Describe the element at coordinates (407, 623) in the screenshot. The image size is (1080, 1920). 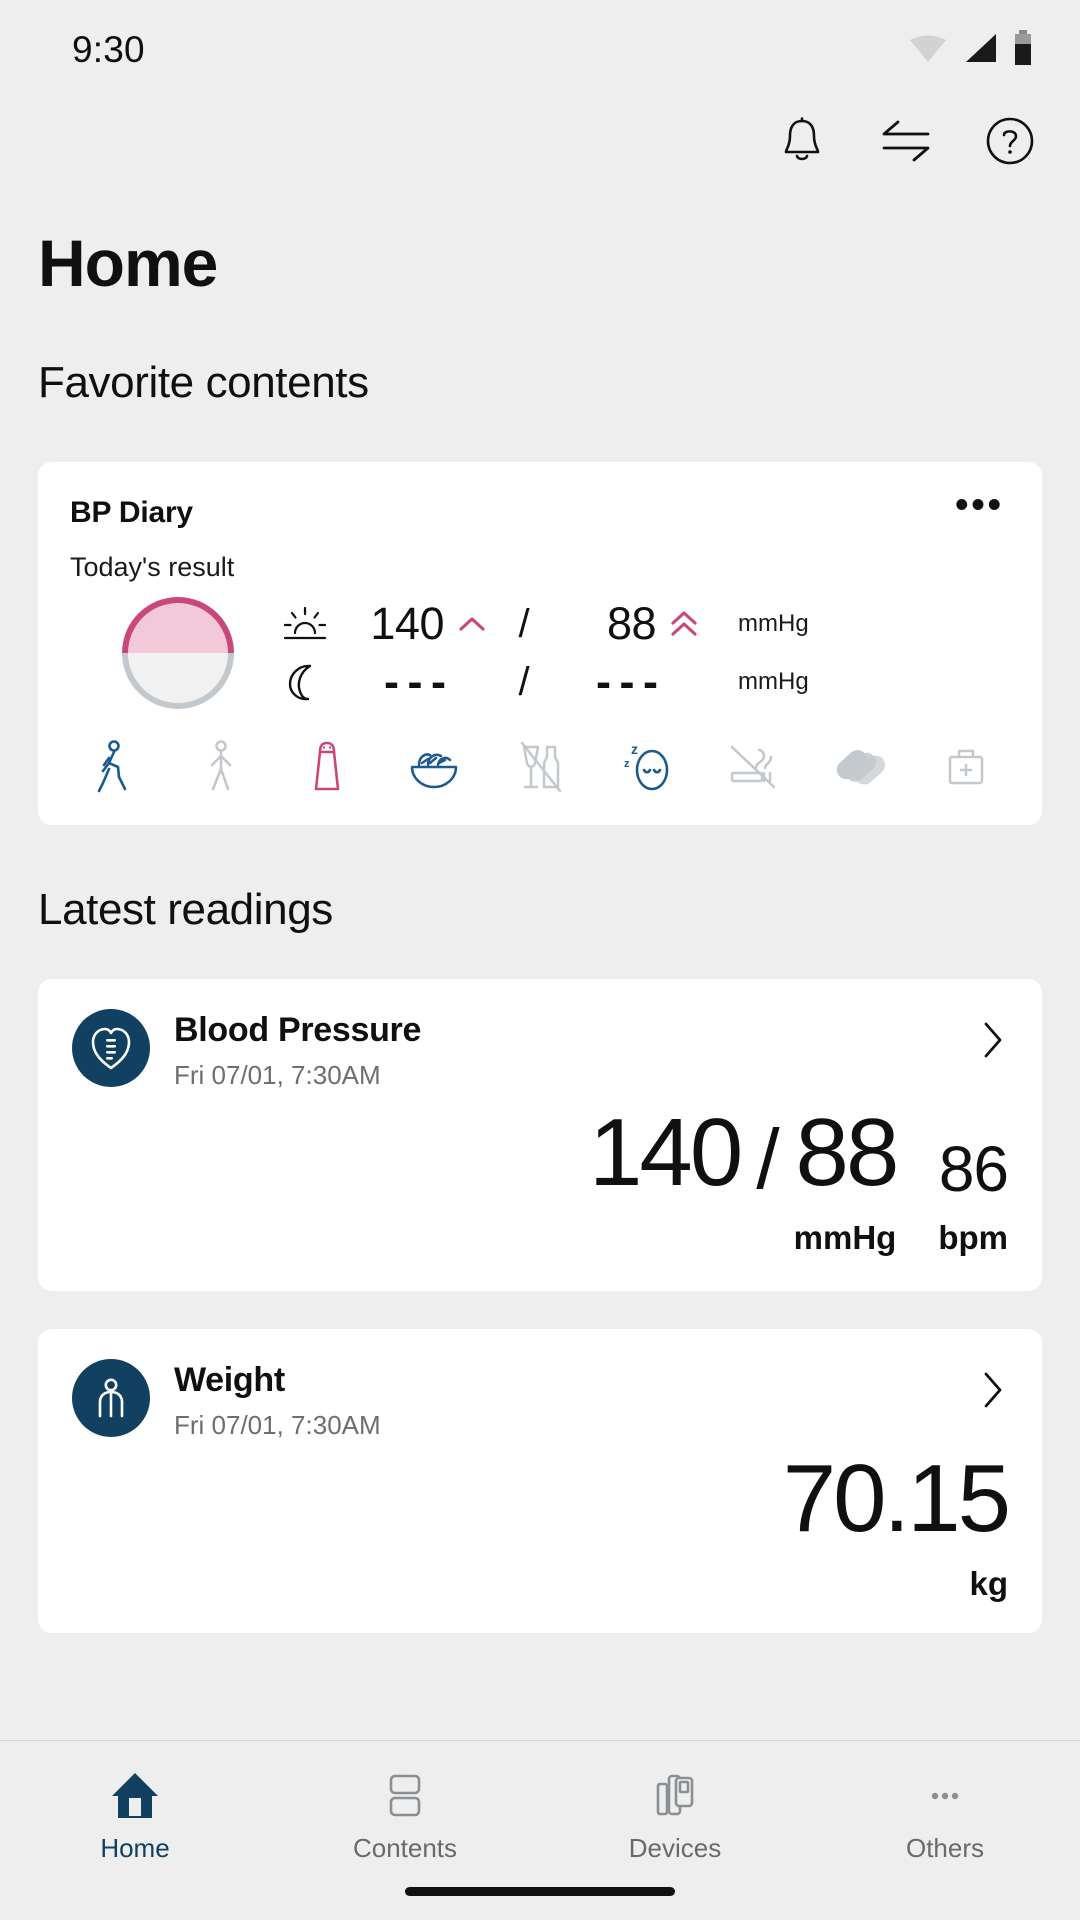
I see `bp-diary-systolic-morning: 140` at that location.